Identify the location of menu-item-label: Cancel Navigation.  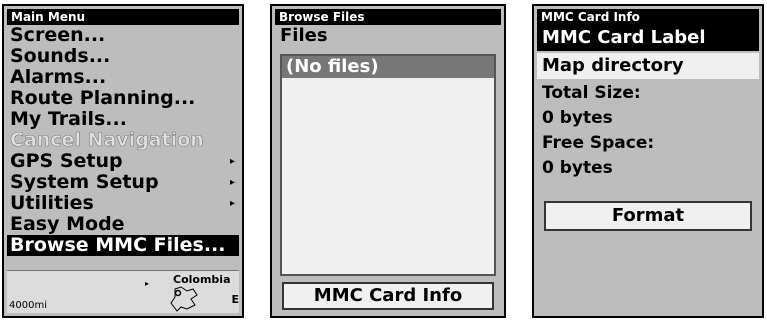
(107, 140).